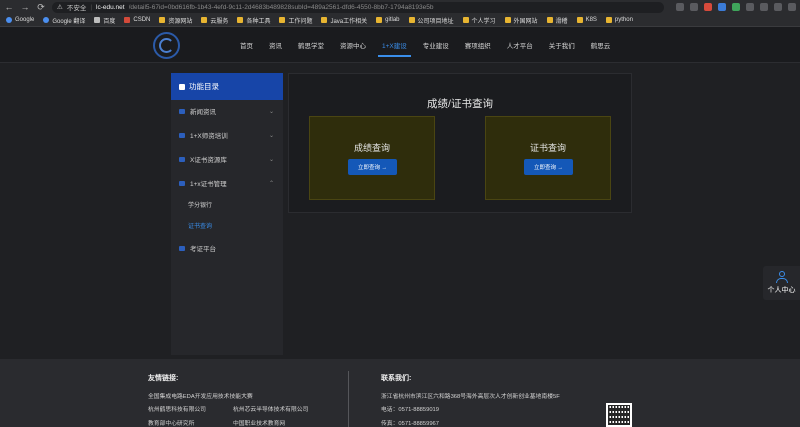  What do you see at coordinates (295, 20) in the screenshot?
I see `bookmark-folder: 工作问题` at bounding box center [295, 20].